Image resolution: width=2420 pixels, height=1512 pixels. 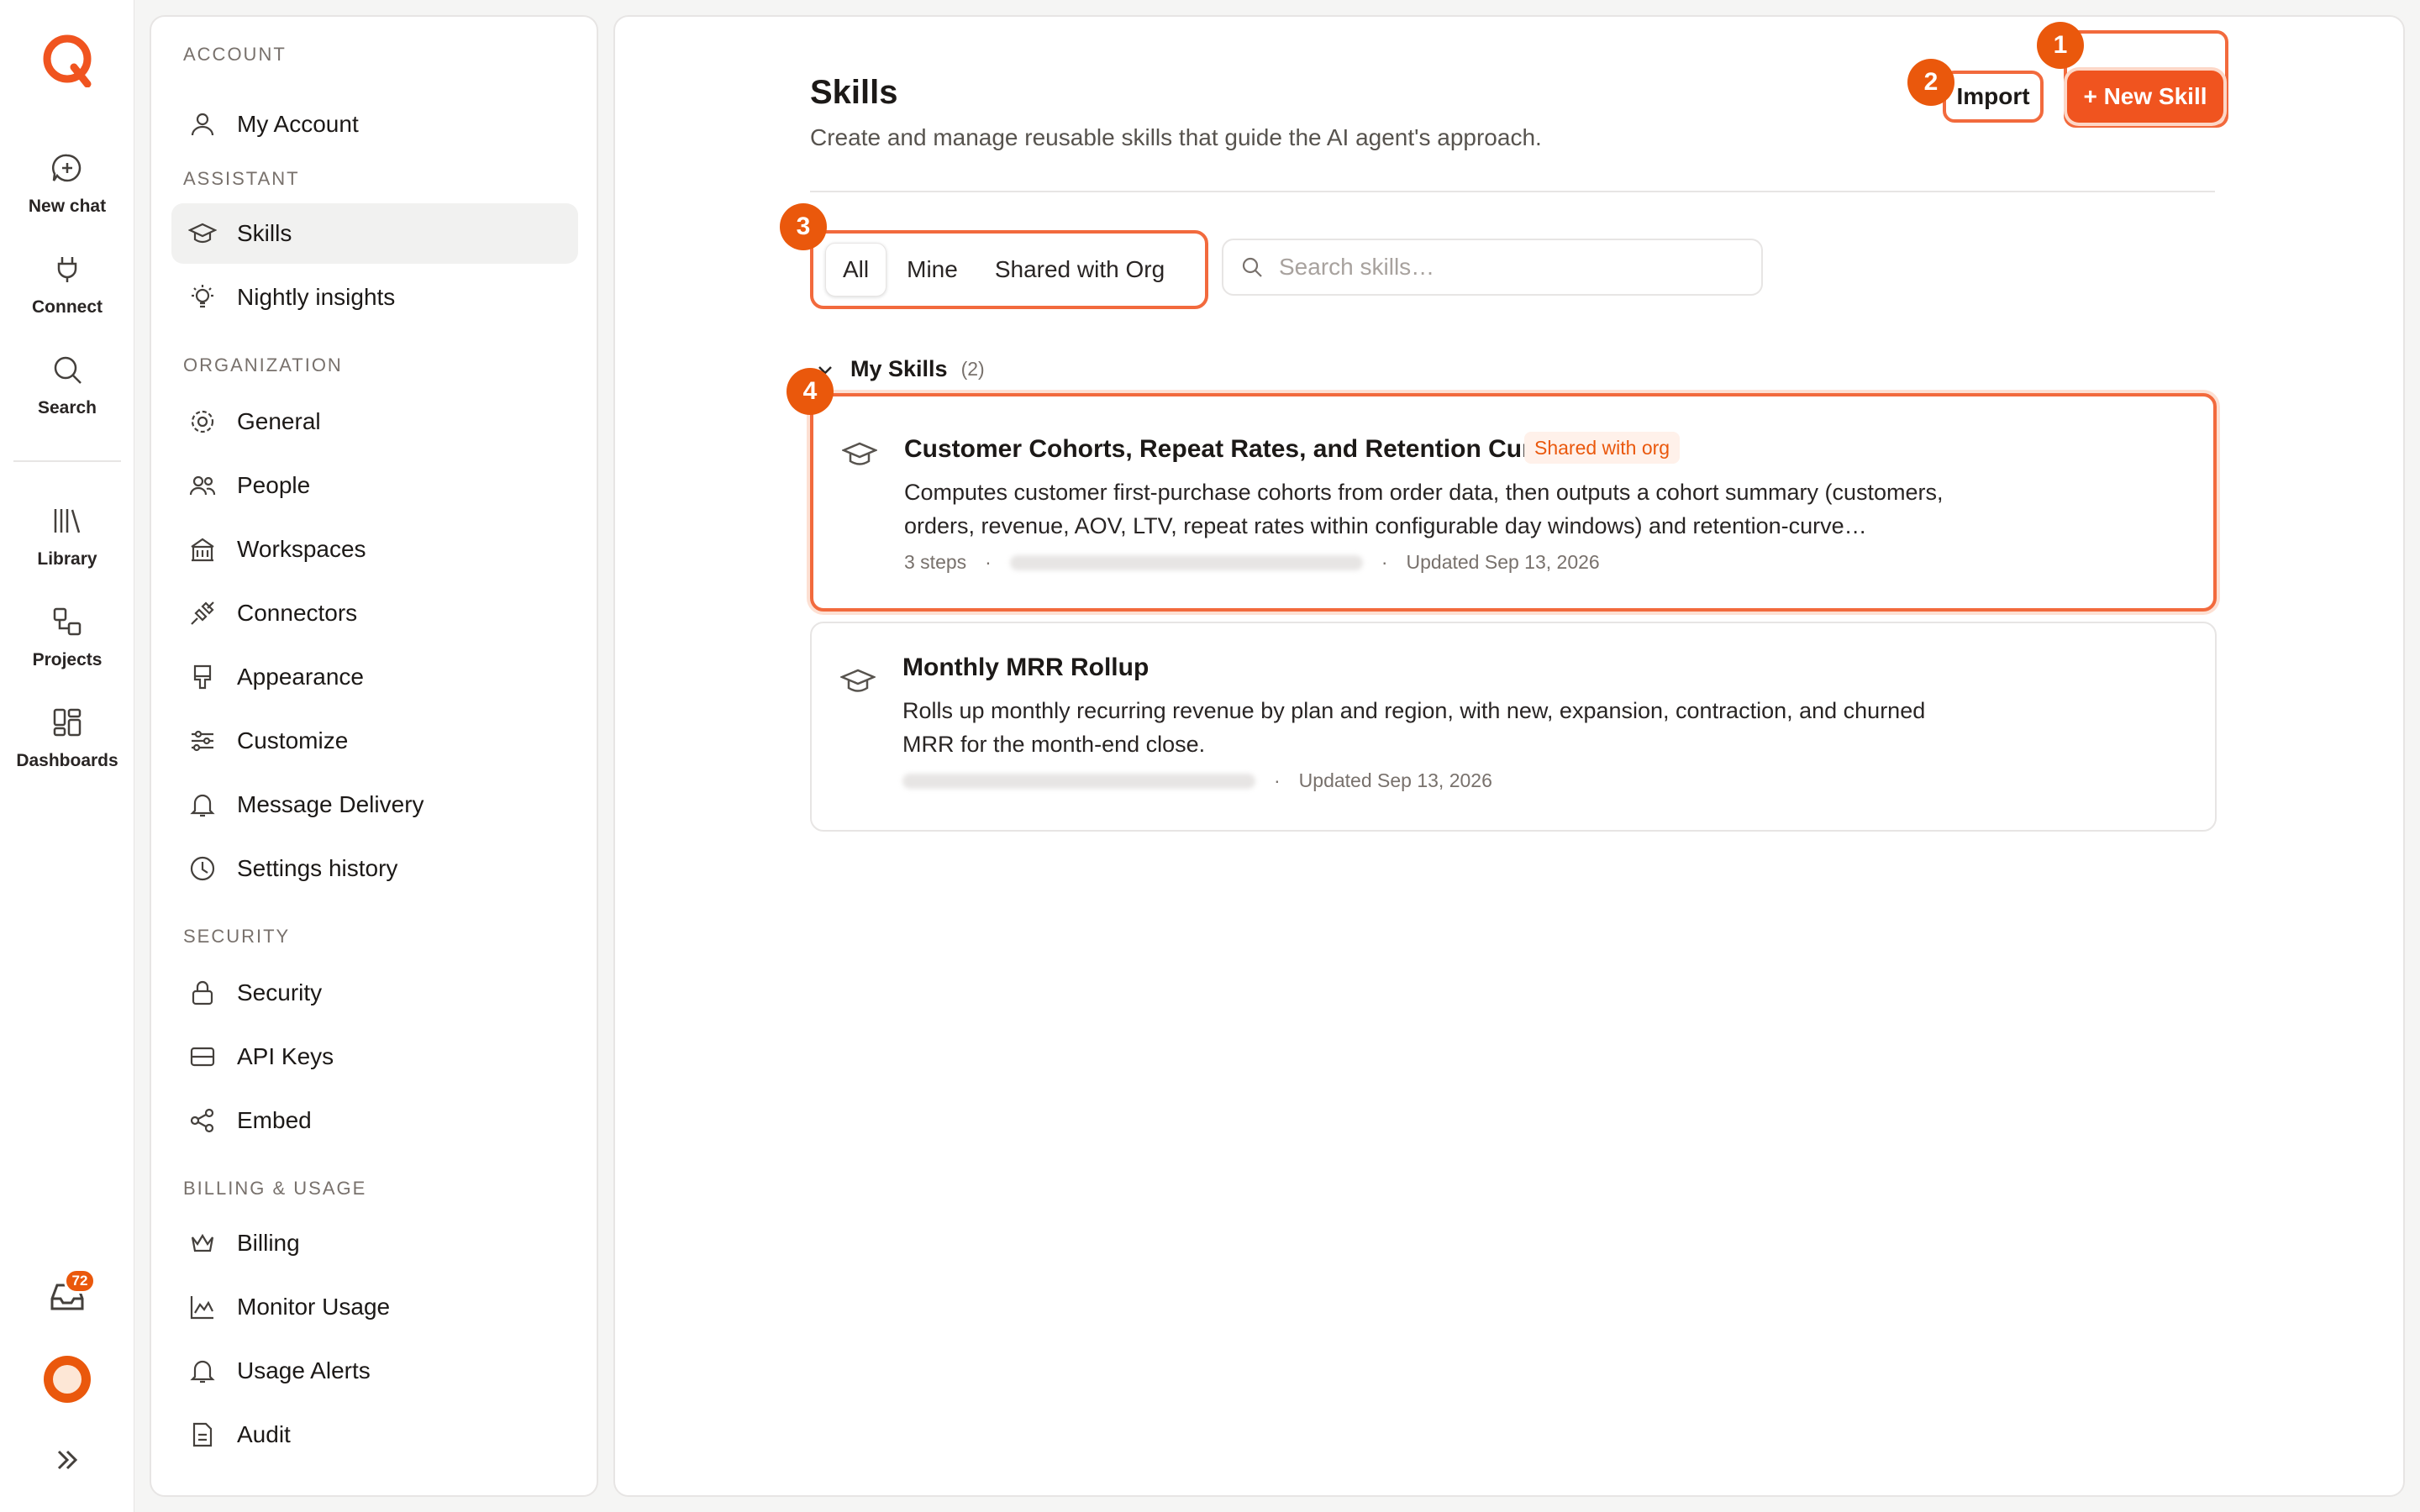 I want to click on nav-section-assistant: ASSISTANT, so click(x=241, y=178).